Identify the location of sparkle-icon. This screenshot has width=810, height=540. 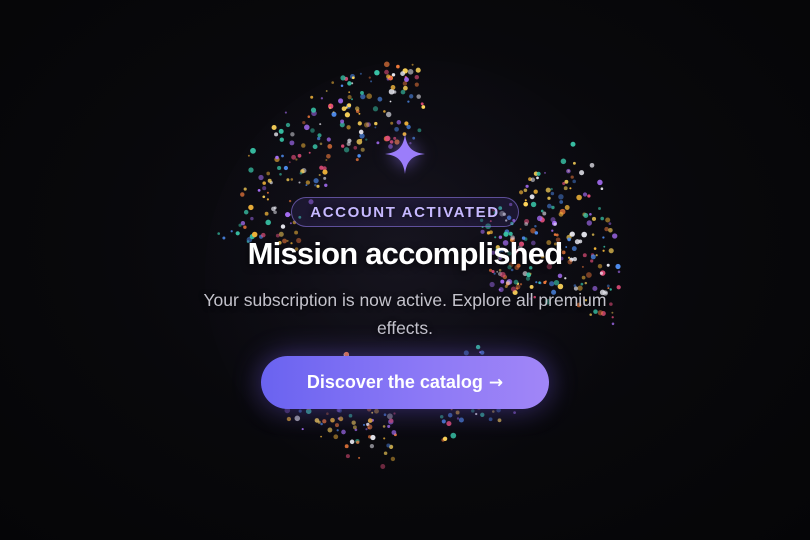
(405, 154).